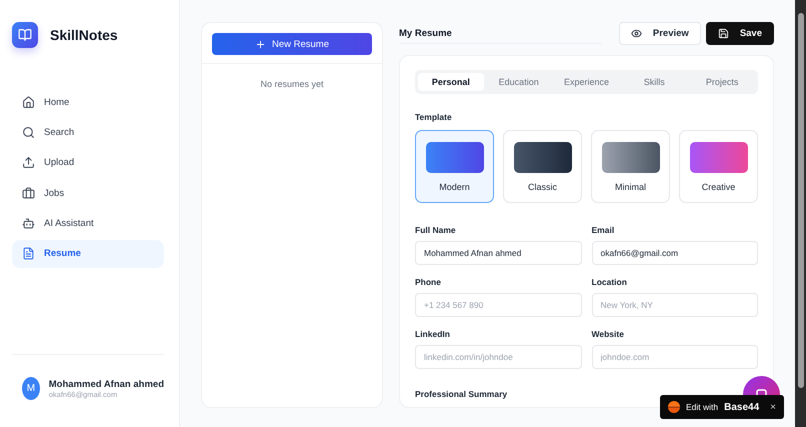  What do you see at coordinates (88, 224) in the screenshot?
I see `nav-item: AI Assistant` at bounding box center [88, 224].